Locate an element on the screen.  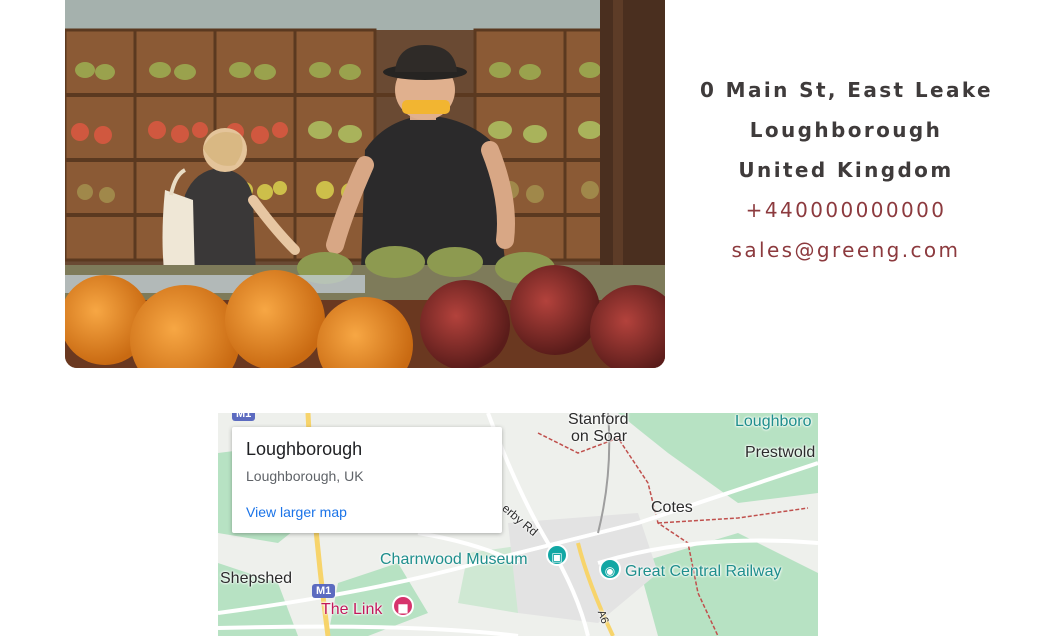
map-label-stanford: Stanford is located at coordinates (598, 420).